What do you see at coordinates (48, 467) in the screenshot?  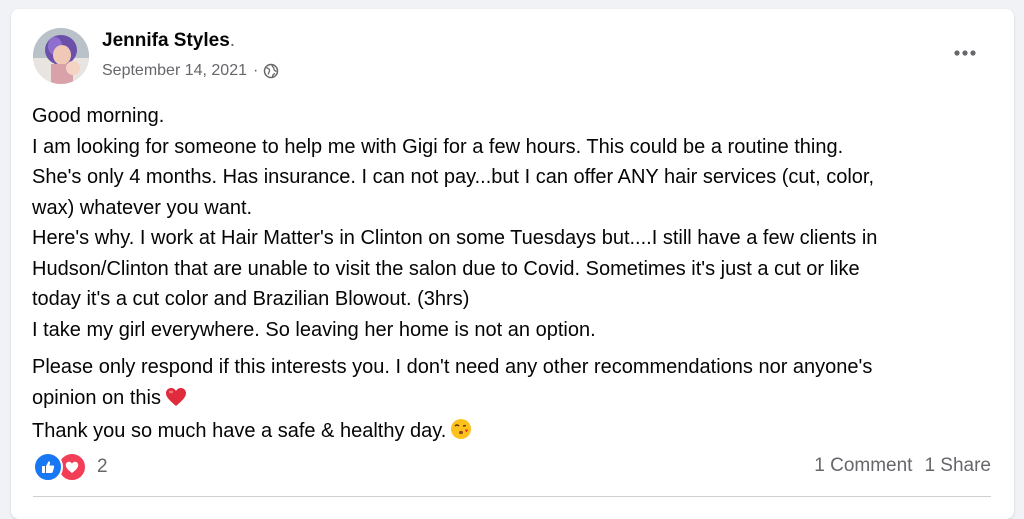 I see `like-reaction-icon` at bounding box center [48, 467].